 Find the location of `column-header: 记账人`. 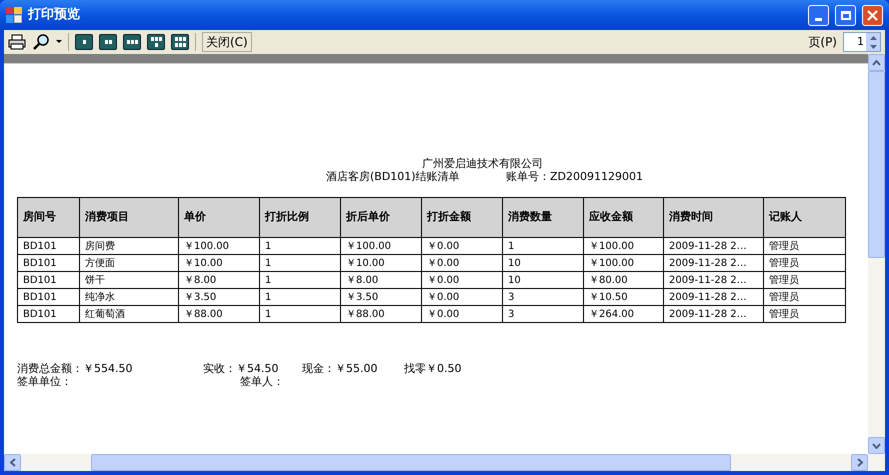

column-header: 记账人 is located at coordinates (805, 218).